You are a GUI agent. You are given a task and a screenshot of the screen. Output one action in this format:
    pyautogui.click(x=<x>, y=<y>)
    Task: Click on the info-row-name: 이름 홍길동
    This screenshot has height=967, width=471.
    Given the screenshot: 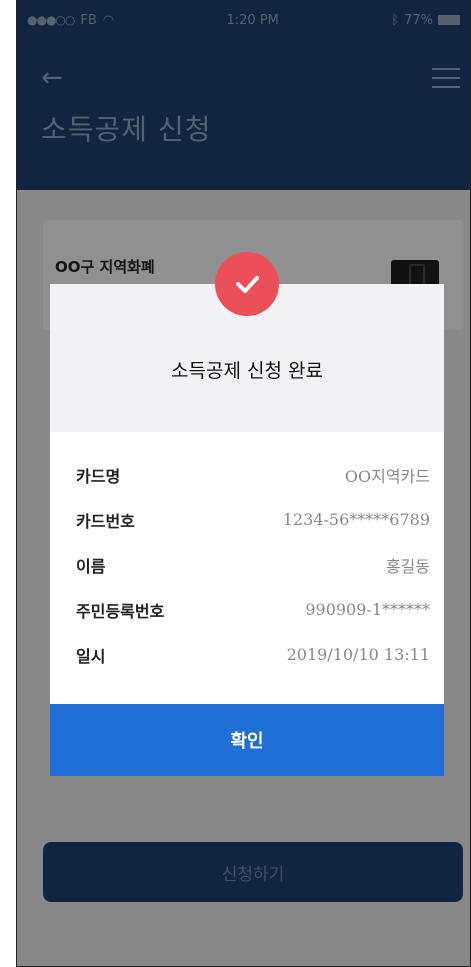 What is the action you would take?
    pyautogui.click(x=253, y=564)
    